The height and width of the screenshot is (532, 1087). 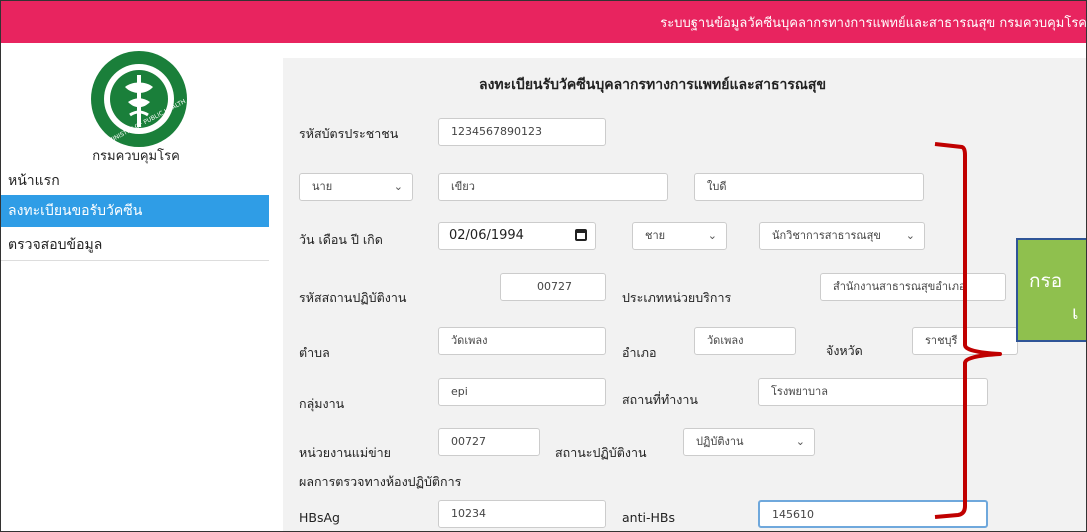 I want to click on last-name-input: ใบดี, so click(x=809, y=187).